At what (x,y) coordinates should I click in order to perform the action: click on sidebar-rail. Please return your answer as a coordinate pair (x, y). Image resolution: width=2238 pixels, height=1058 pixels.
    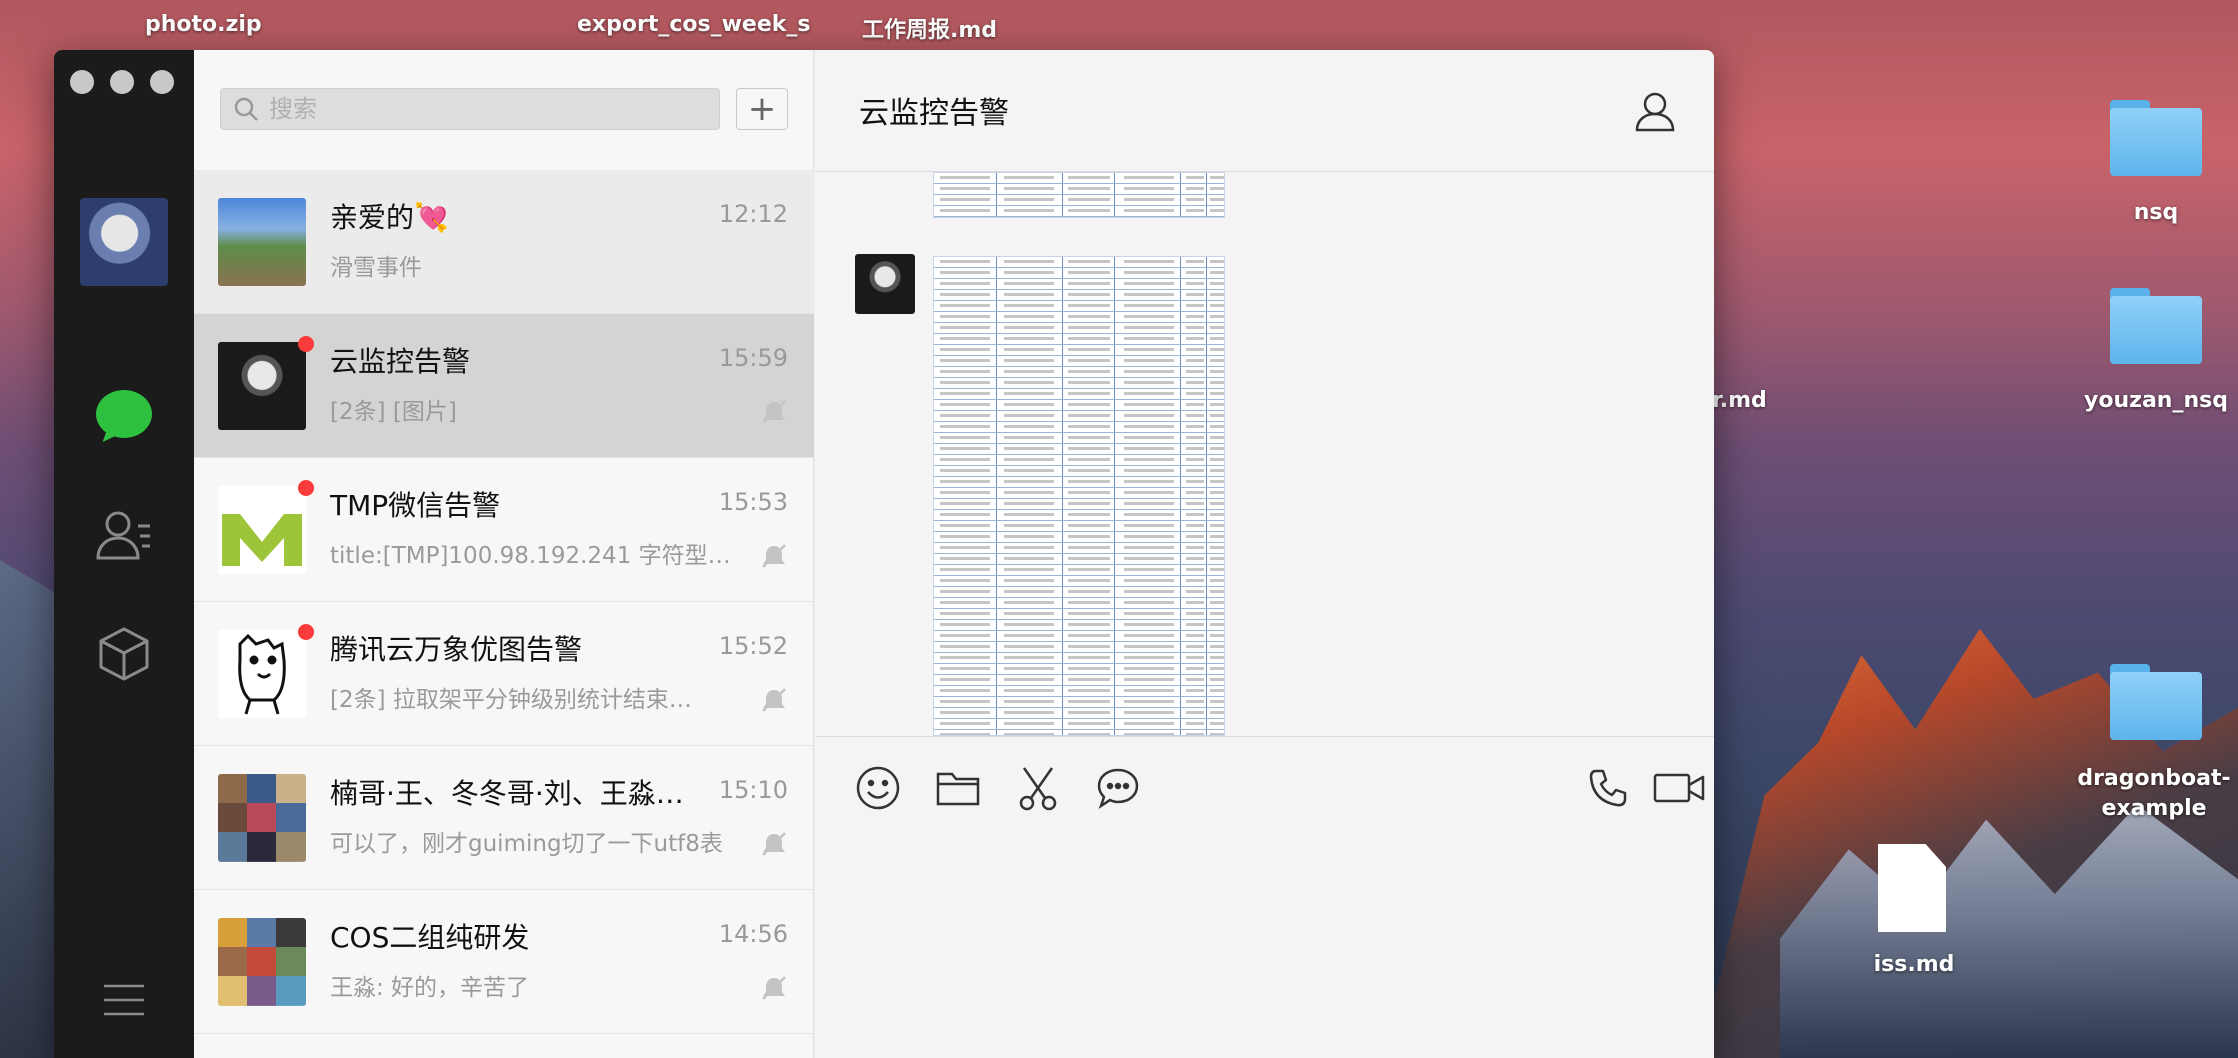
    Looking at the image, I should click on (124, 554).